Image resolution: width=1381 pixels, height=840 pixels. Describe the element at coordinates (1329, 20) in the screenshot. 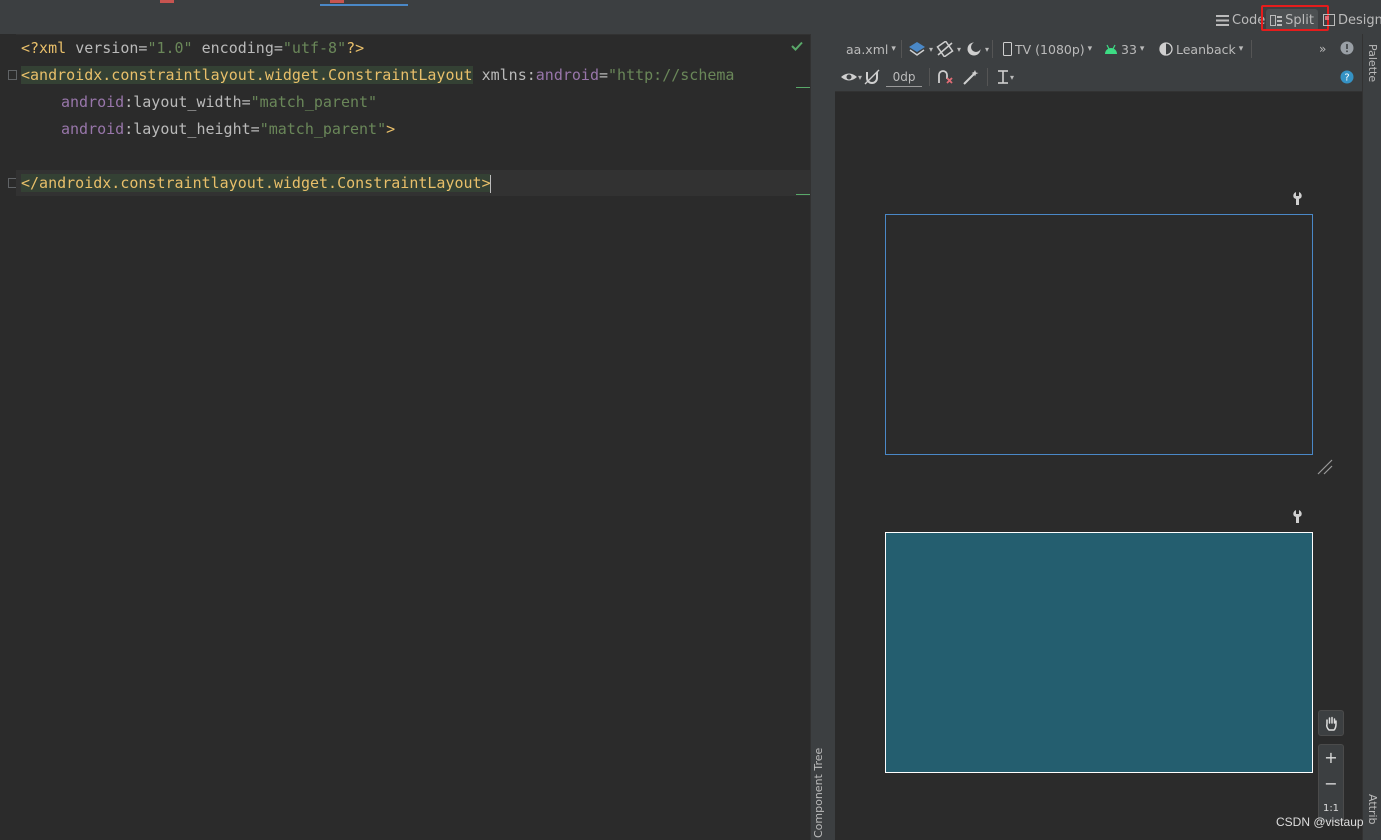

I see `design-view-icon` at that location.